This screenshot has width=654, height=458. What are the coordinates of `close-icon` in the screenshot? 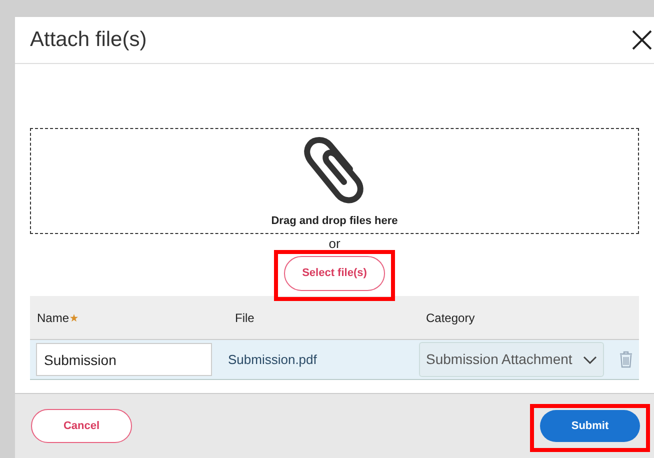 It's located at (642, 40).